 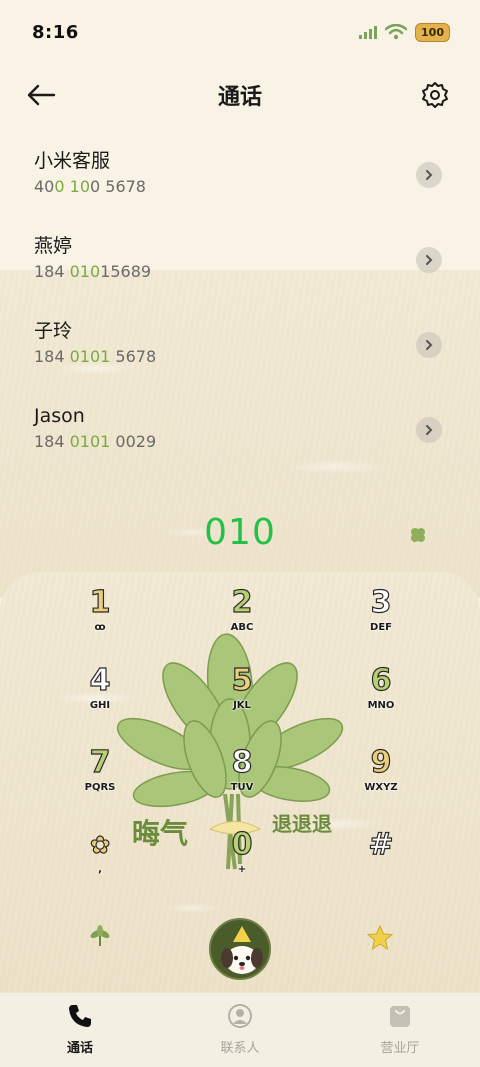 I want to click on key-digit: 0, so click(x=242, y=844).